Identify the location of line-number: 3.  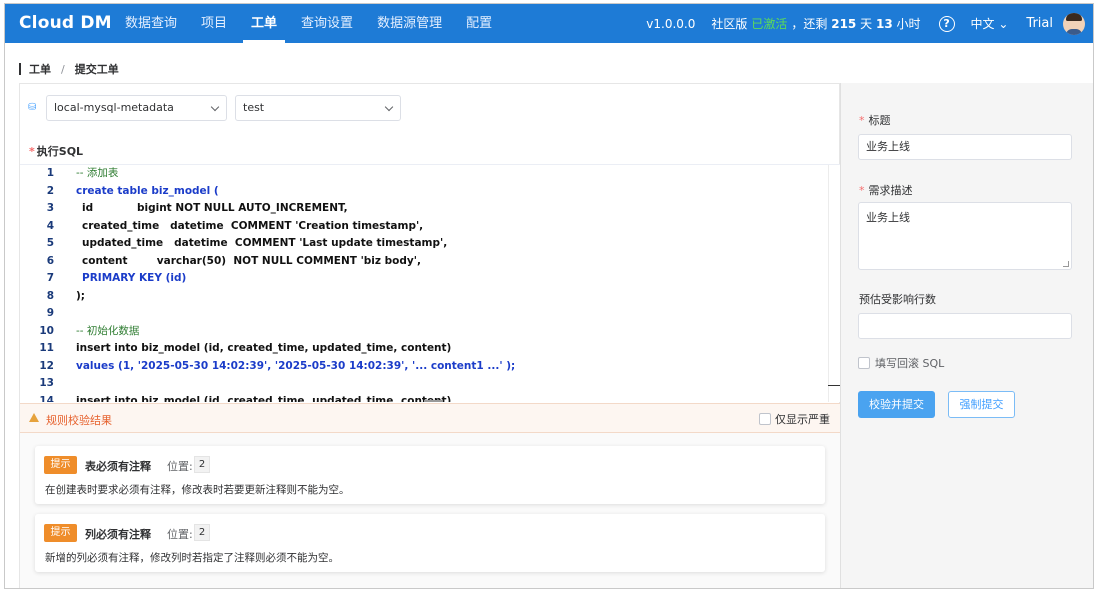
(50, 208).